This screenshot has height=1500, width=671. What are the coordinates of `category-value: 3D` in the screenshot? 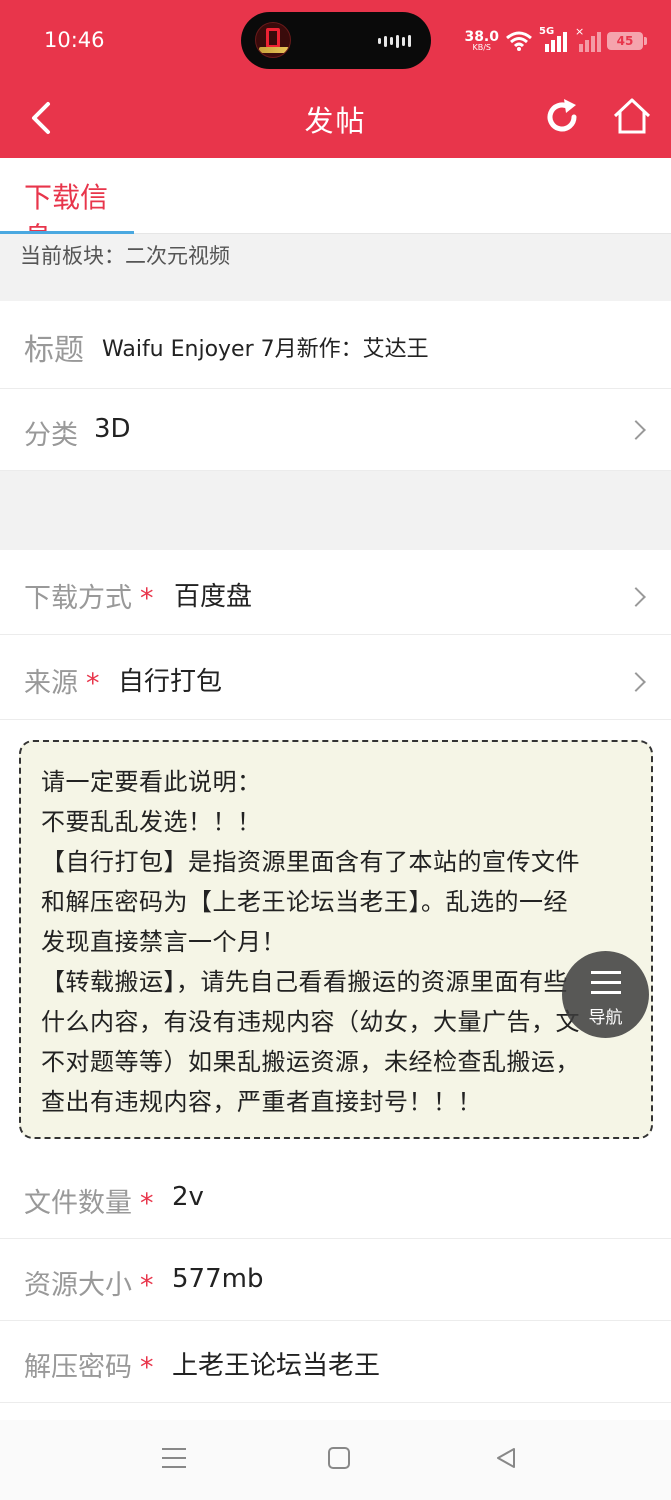 It's located at (112, 429).